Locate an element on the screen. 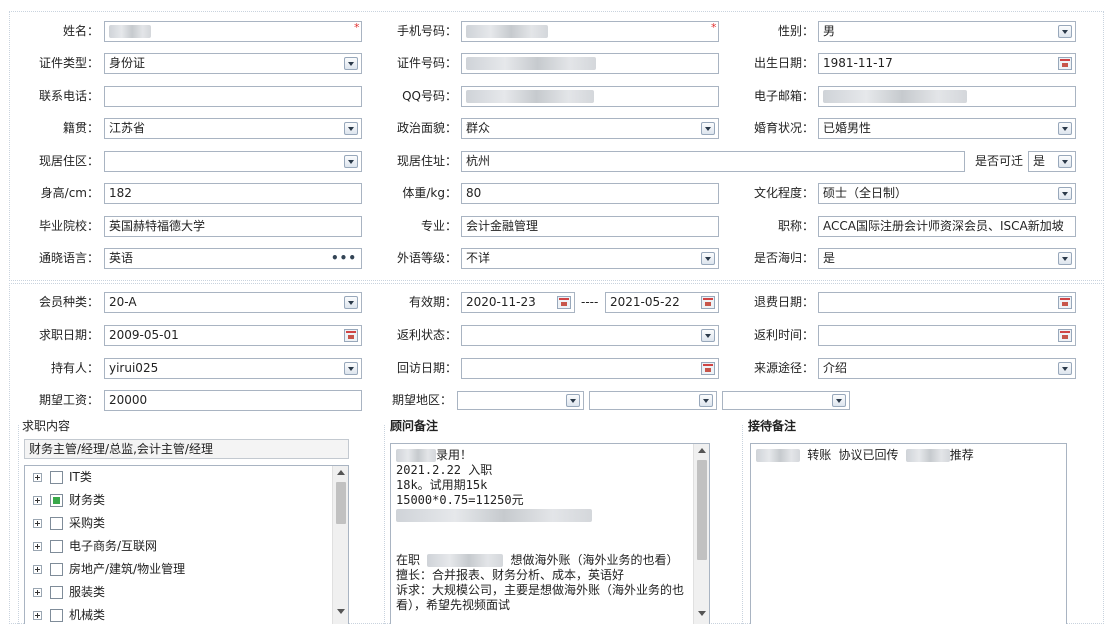 The height and width of the screenshot is (624, 1109). tree-item: 机械类 is located at coordinates (69, 614).